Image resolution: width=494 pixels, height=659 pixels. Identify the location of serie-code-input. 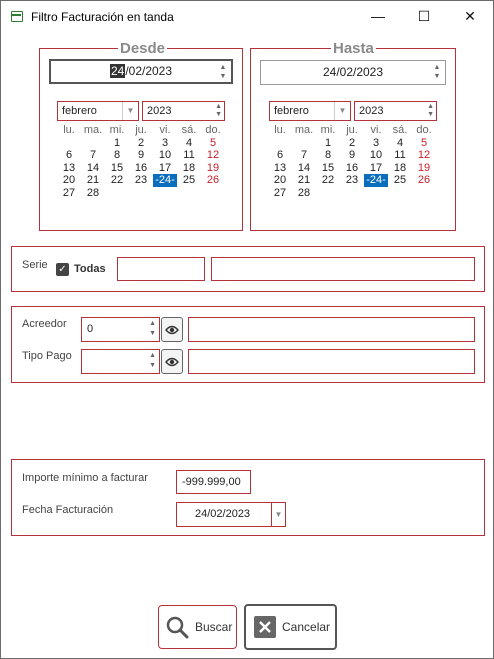
(161, 269).